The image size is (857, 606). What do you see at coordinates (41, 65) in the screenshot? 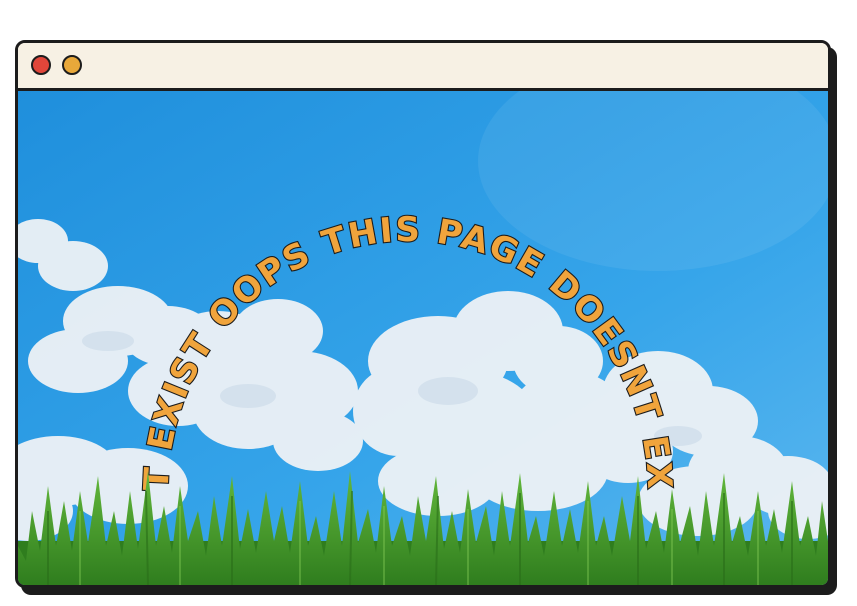
I see `close-button` at bounding box center [41, 65].